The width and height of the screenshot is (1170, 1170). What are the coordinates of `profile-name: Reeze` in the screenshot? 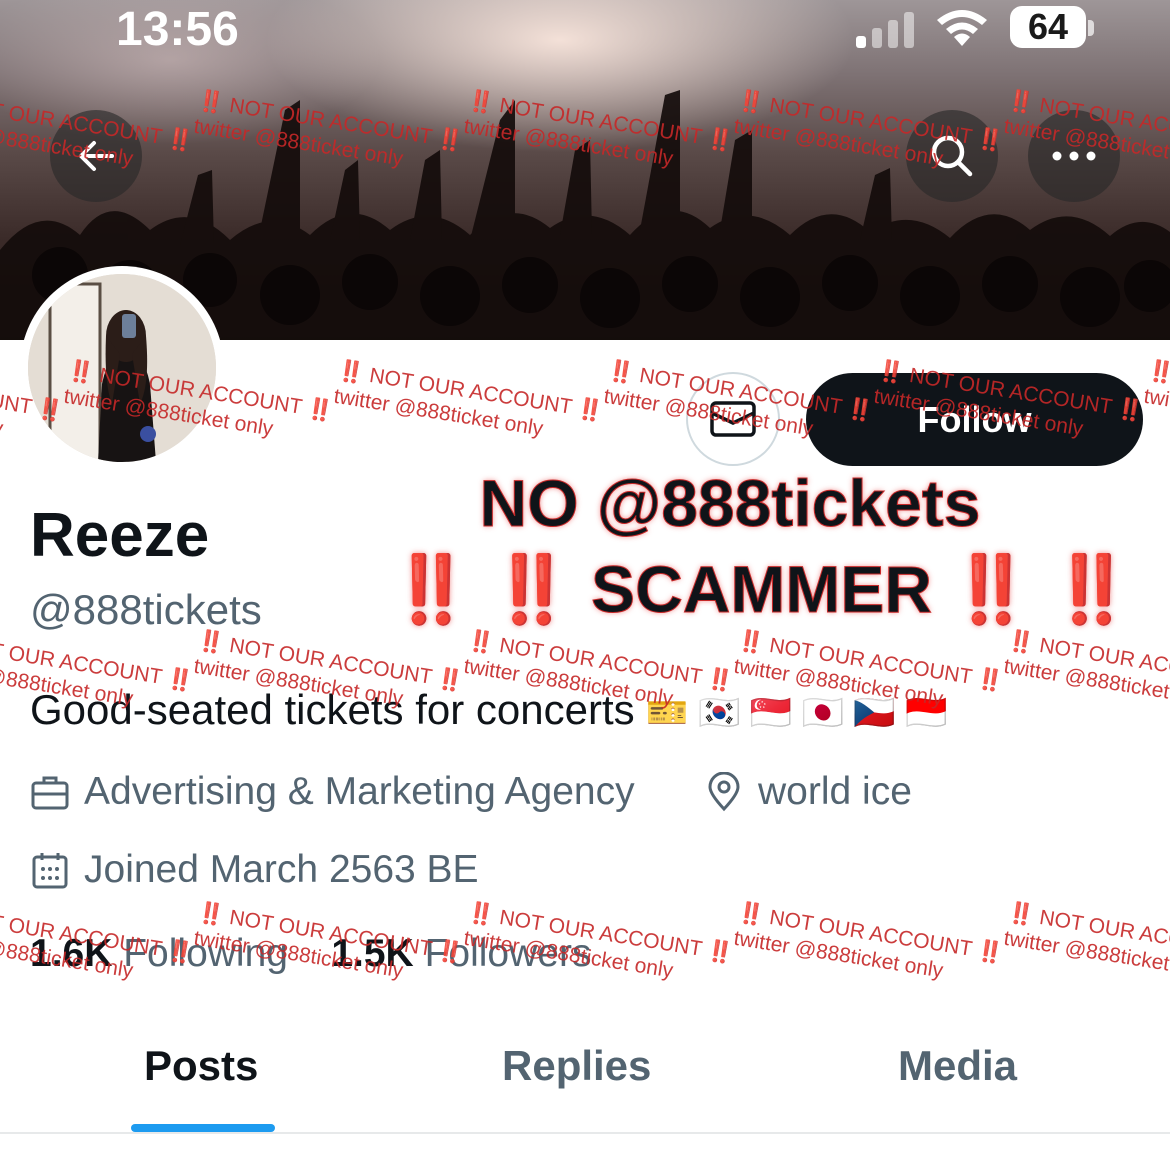 It's located at (120, 535).